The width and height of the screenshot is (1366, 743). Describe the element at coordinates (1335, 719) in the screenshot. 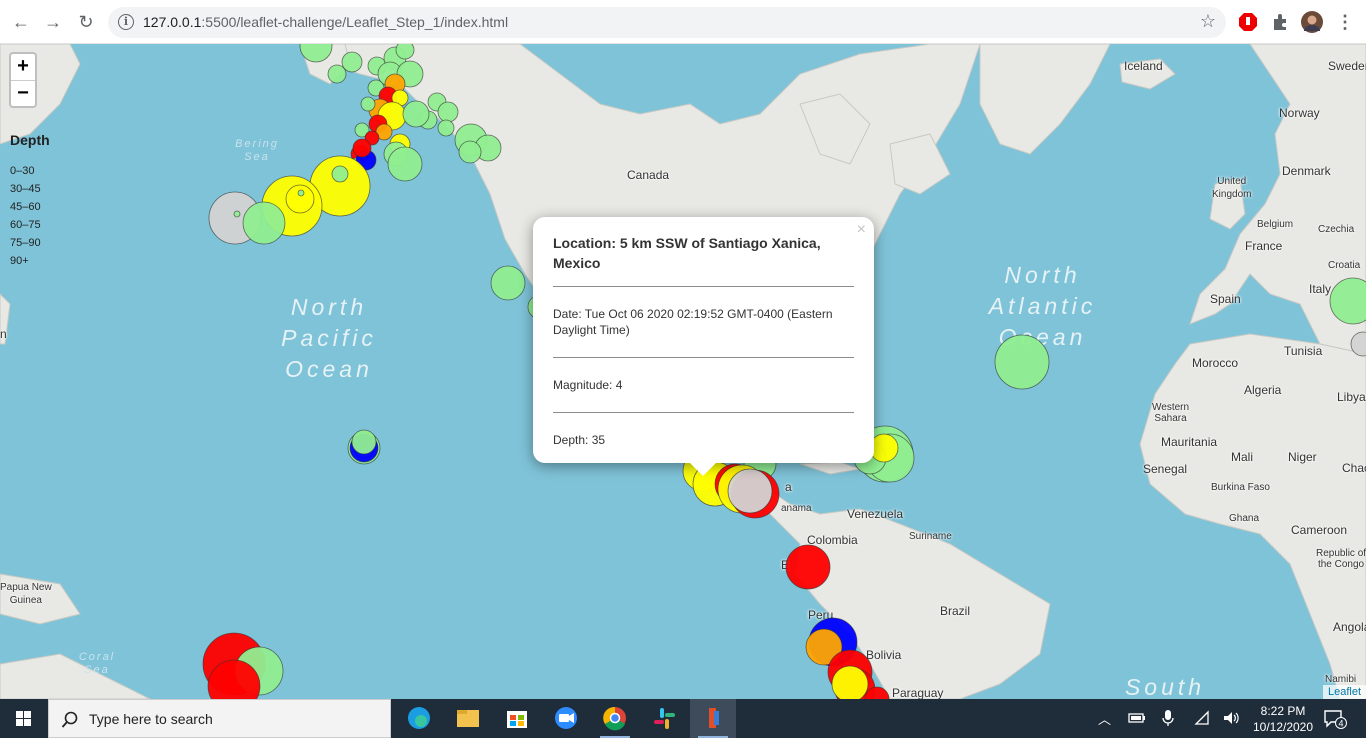

I see `notifications-icon: 4` at that location.